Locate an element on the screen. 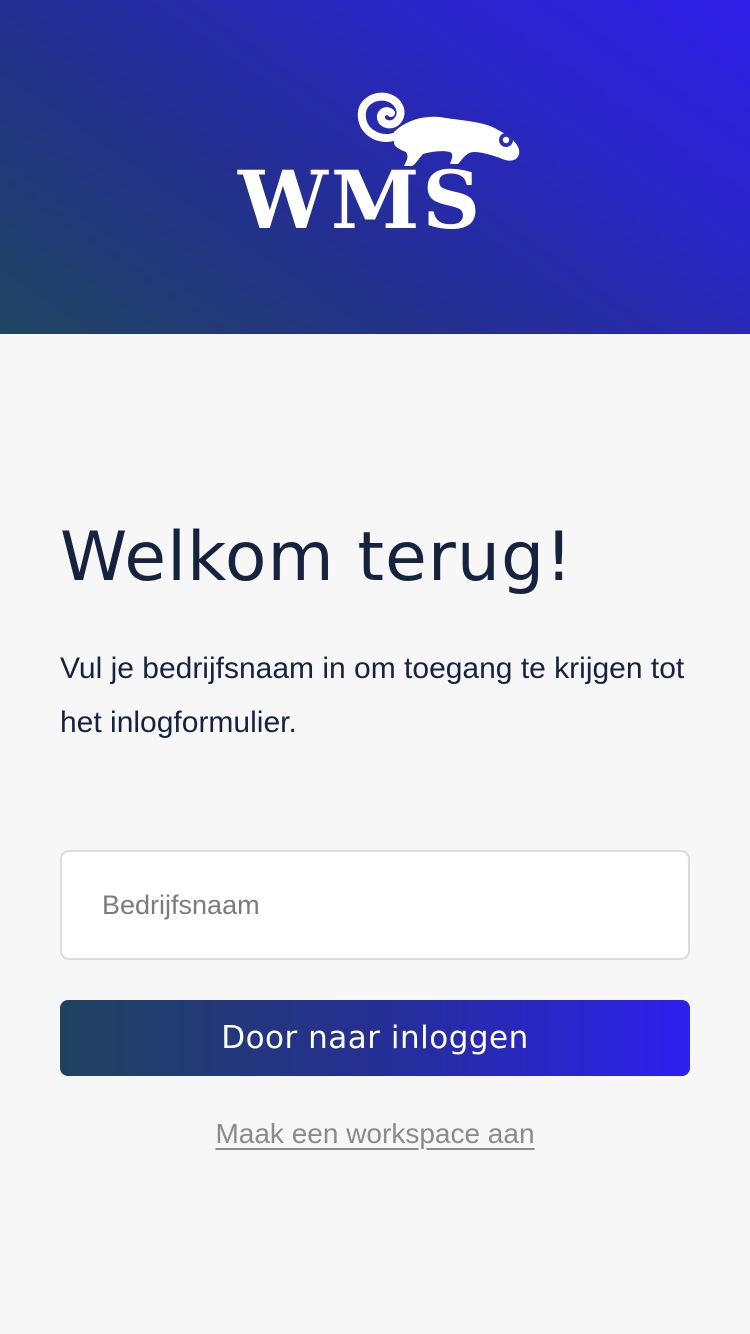 Image resolution: width=750 pixels, height=1334 pixels. chameleon-icon: WMS is located at coordinates (378, 164).